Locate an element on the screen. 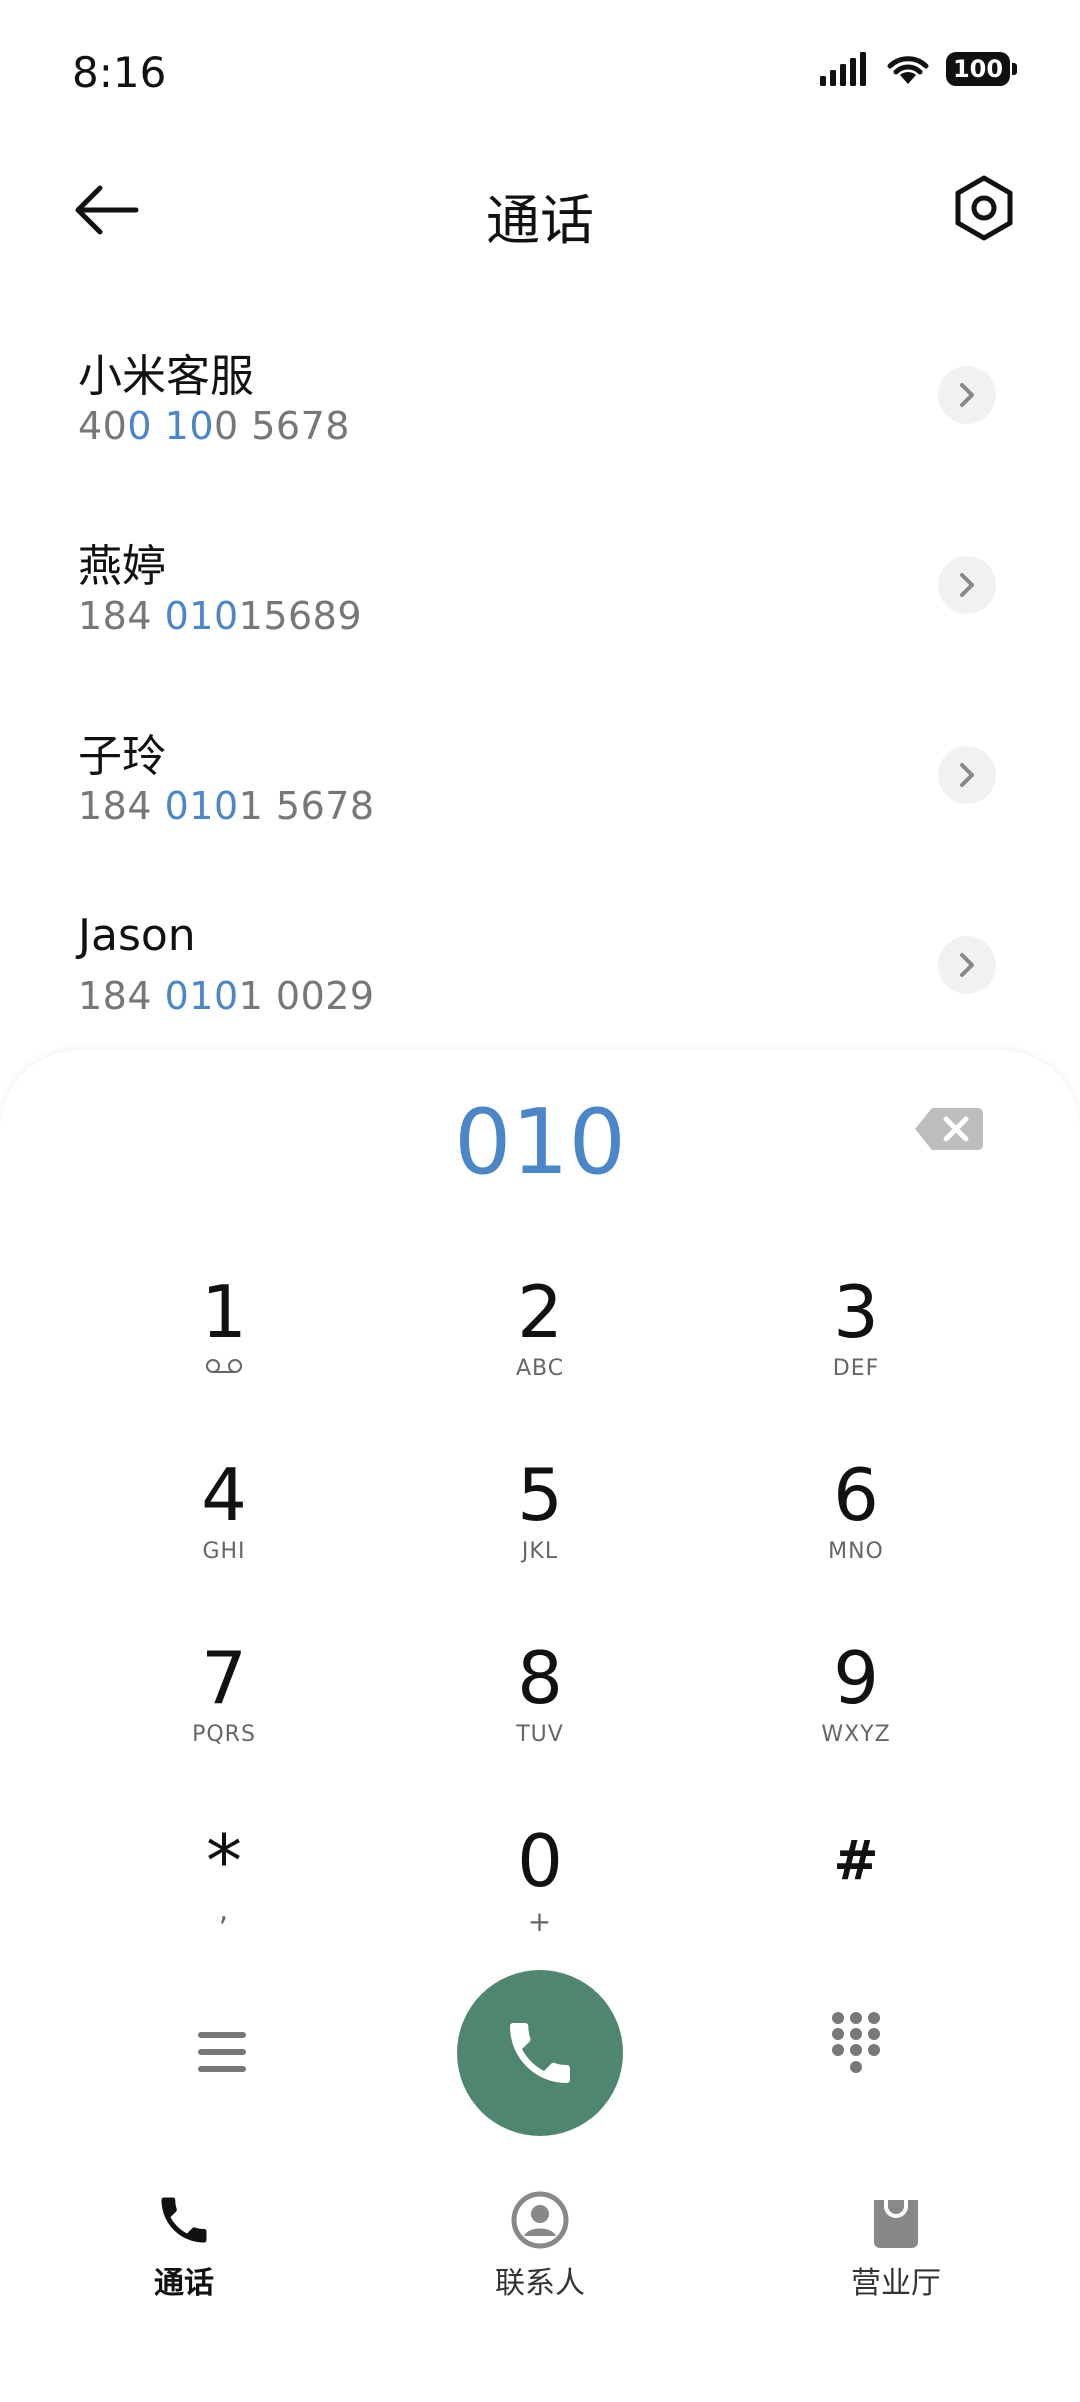 The width and height of the screenshot is (1080, 2402). key-star: * , is located at coordinates (224, 1894).